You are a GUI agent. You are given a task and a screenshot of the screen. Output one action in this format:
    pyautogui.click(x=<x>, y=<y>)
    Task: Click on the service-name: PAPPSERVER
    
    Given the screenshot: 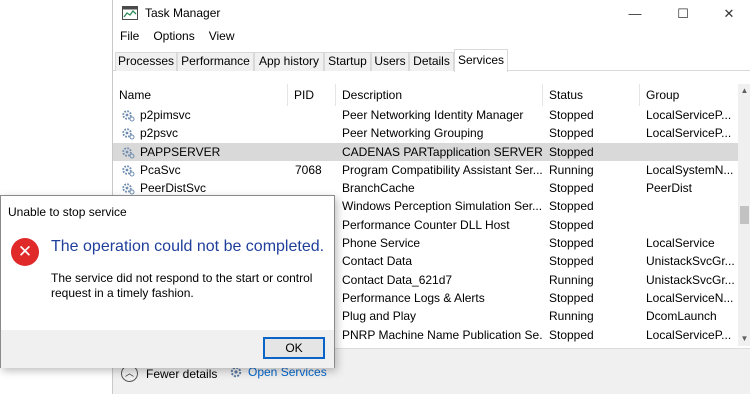 What is the action you would take?
    pyautogui.click(x=180, y=151)
    